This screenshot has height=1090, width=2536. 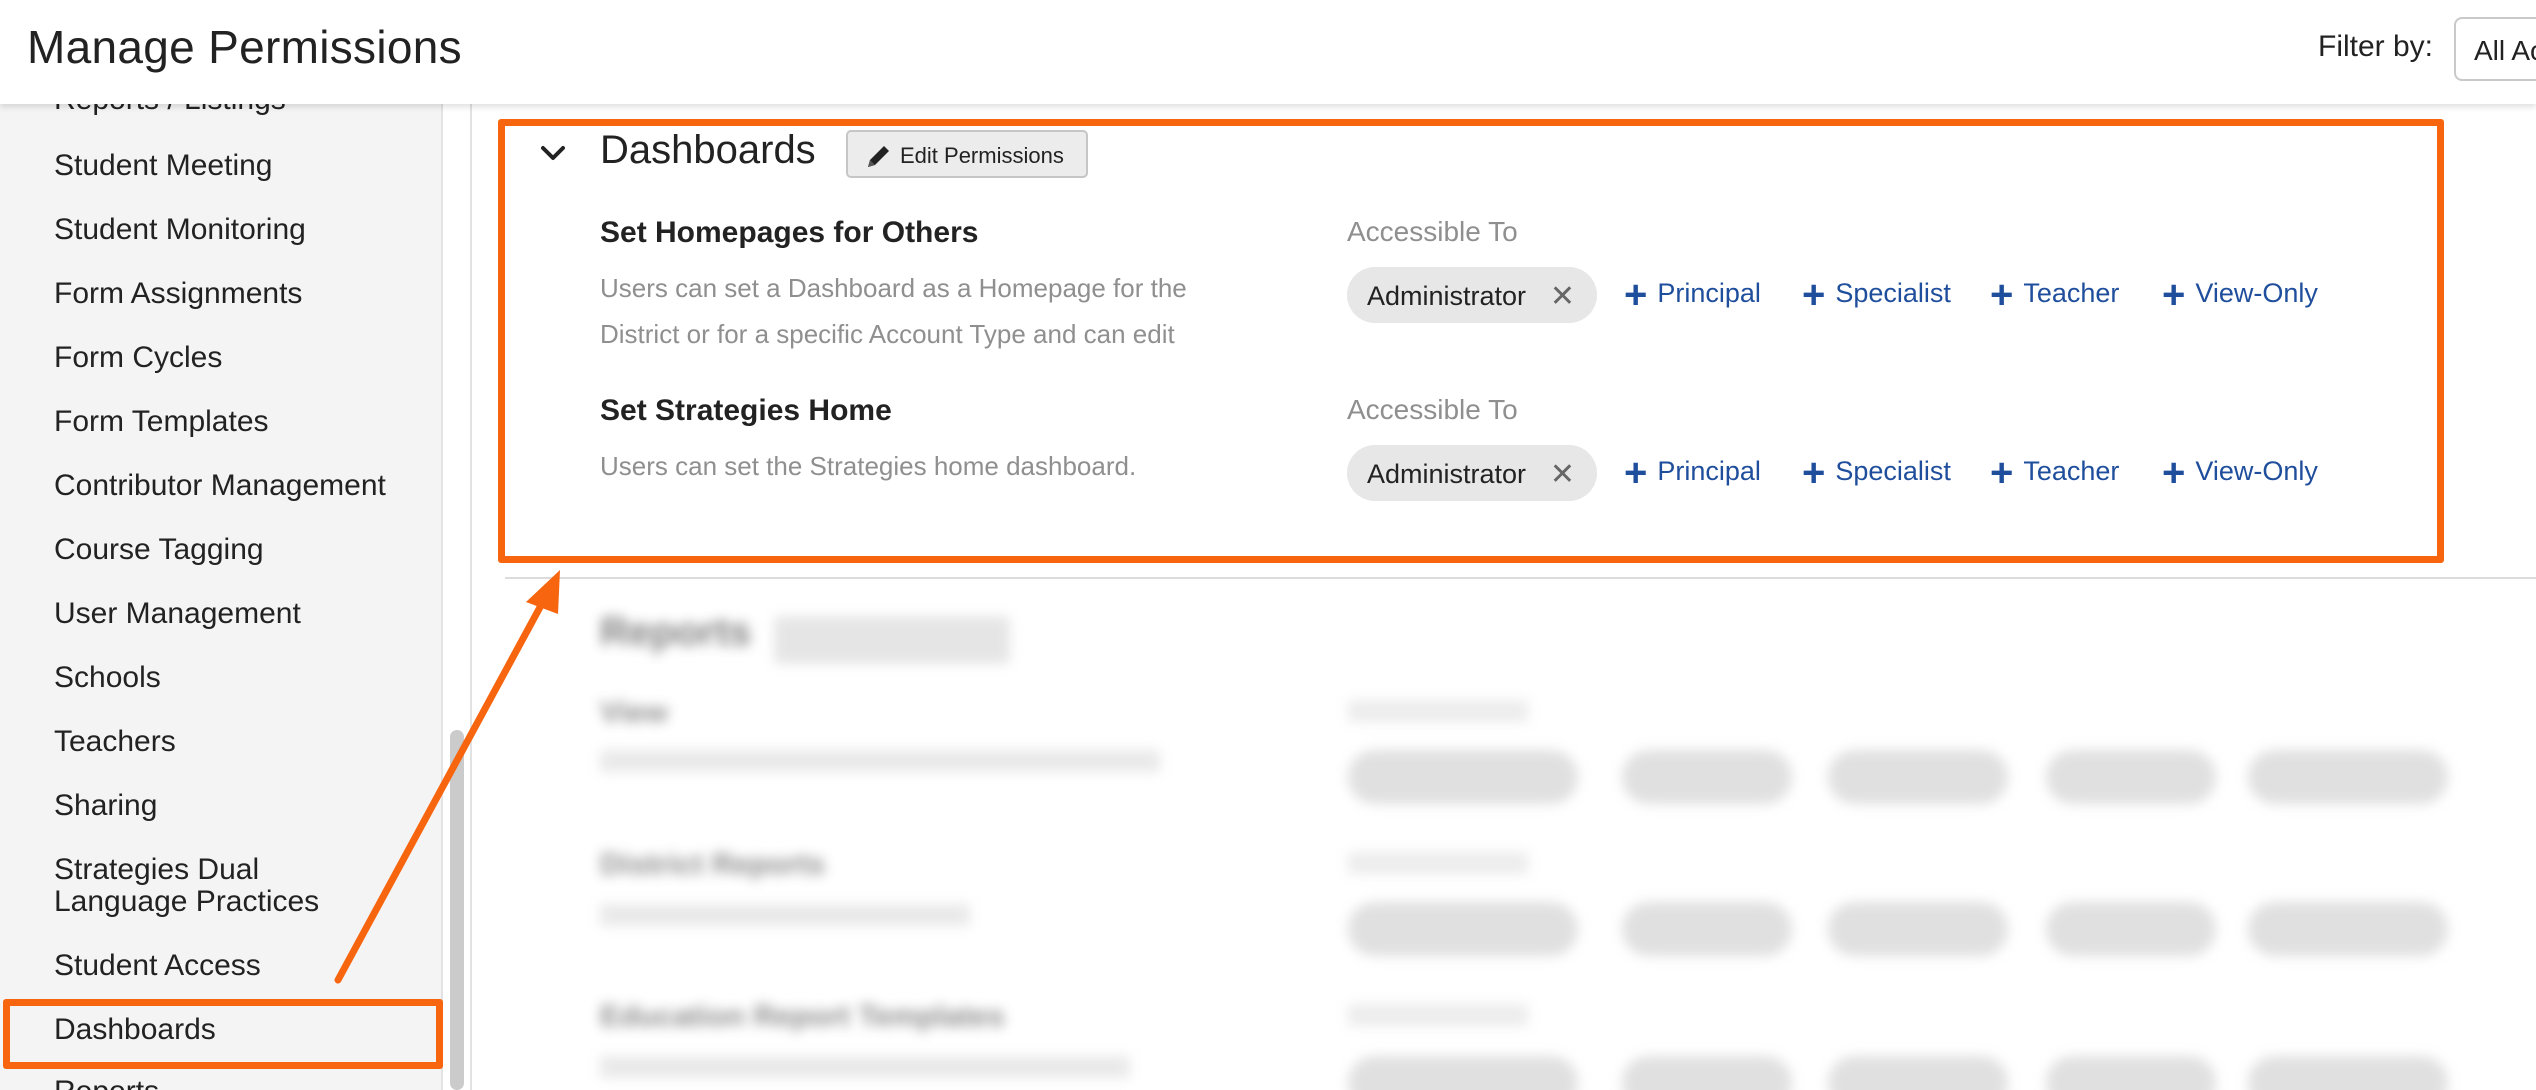 What do you see at coordinates (177, 614) in the screenshot?
I see `sidebar-item-user-management: User Management` at bounding box center [177, 614].